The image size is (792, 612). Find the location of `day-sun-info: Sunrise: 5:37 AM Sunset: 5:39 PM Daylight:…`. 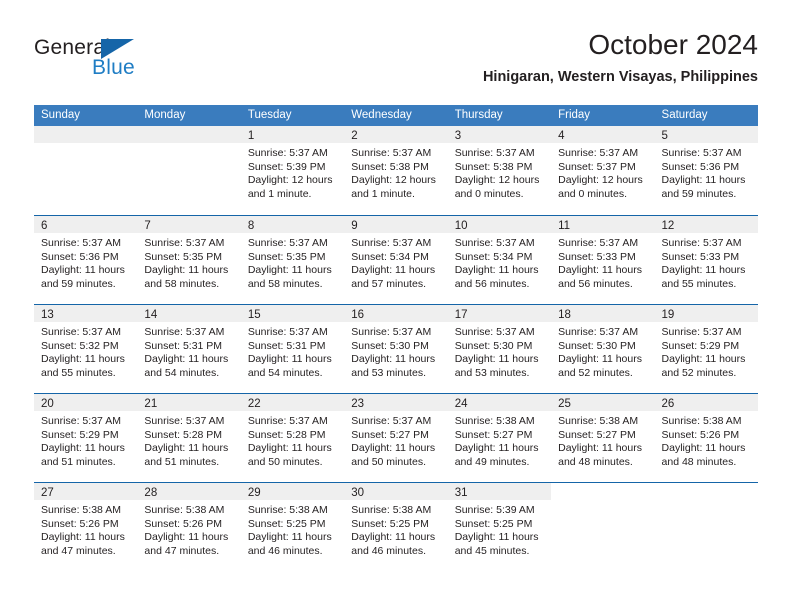

day-sun-info: Sunrise: 5:37 AM Sunset: 5:39 PM Daylight:… is located at coordinates (292, 172).